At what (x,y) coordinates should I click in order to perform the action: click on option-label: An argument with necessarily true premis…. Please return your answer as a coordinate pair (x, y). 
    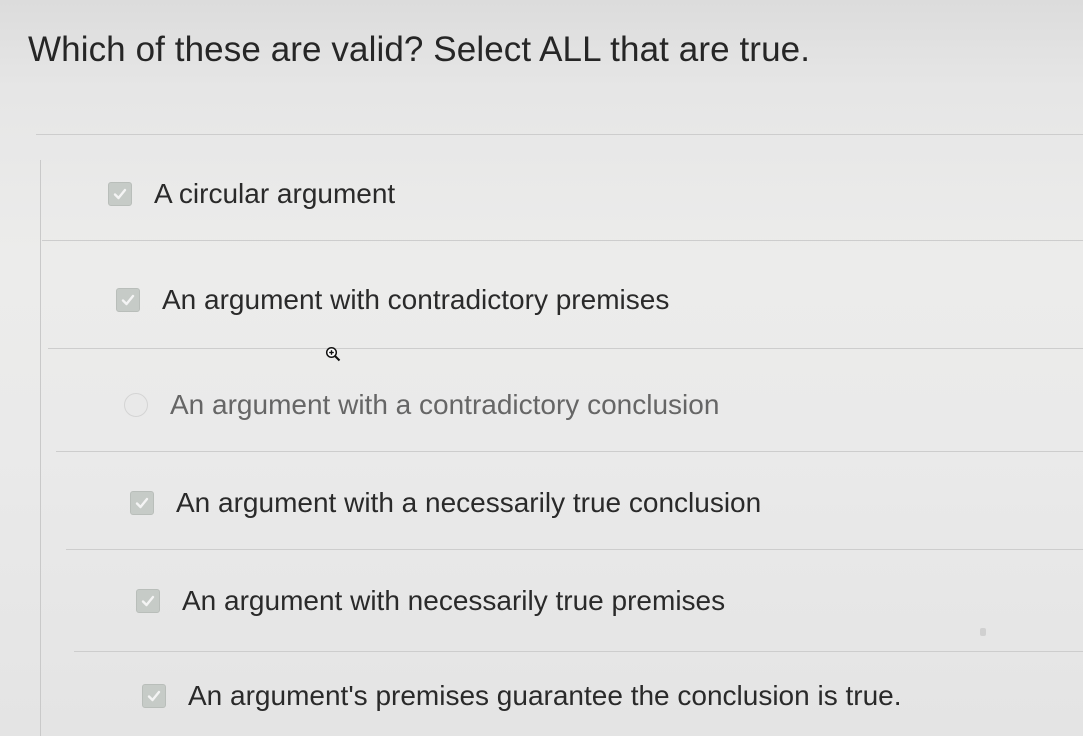
    Looking at the image, I should click on (454, 600).